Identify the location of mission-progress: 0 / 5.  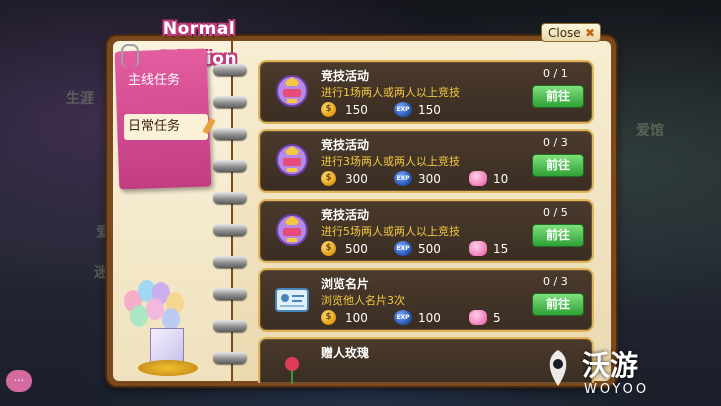
(555, 212).